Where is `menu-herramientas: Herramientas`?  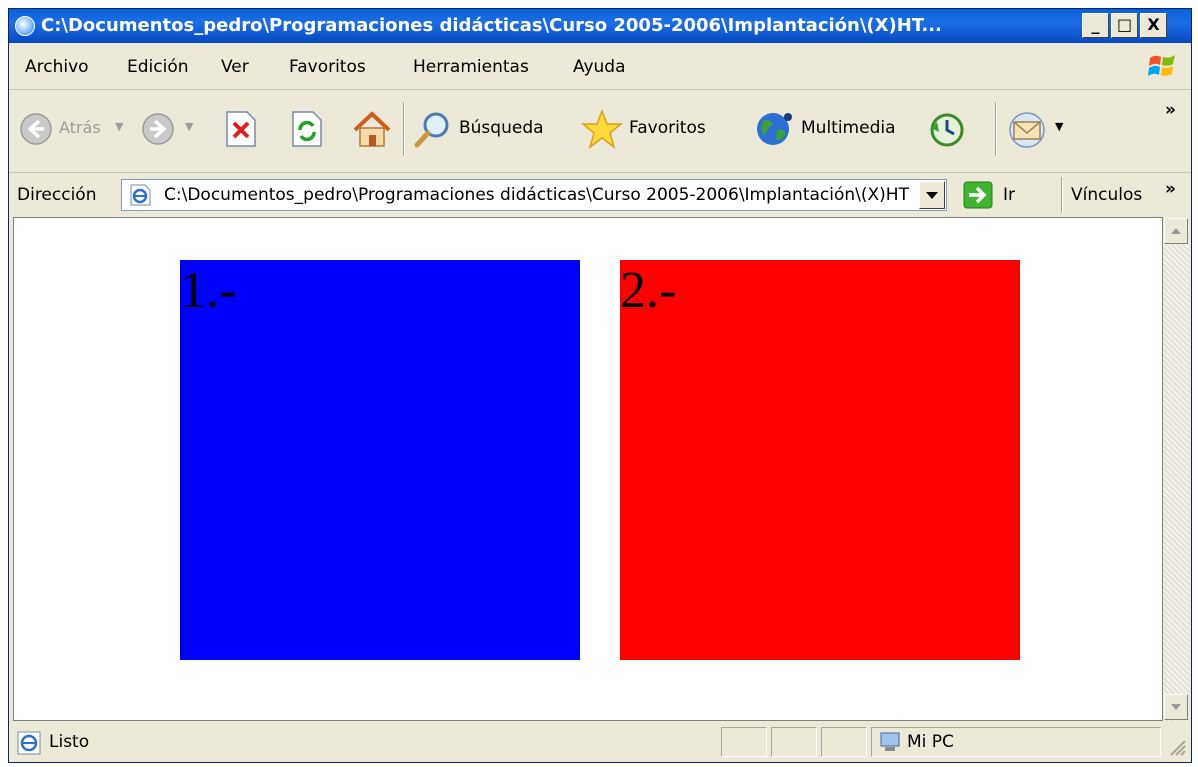 menu-herramientas: Herramientas is located at coordinates (471, 67).